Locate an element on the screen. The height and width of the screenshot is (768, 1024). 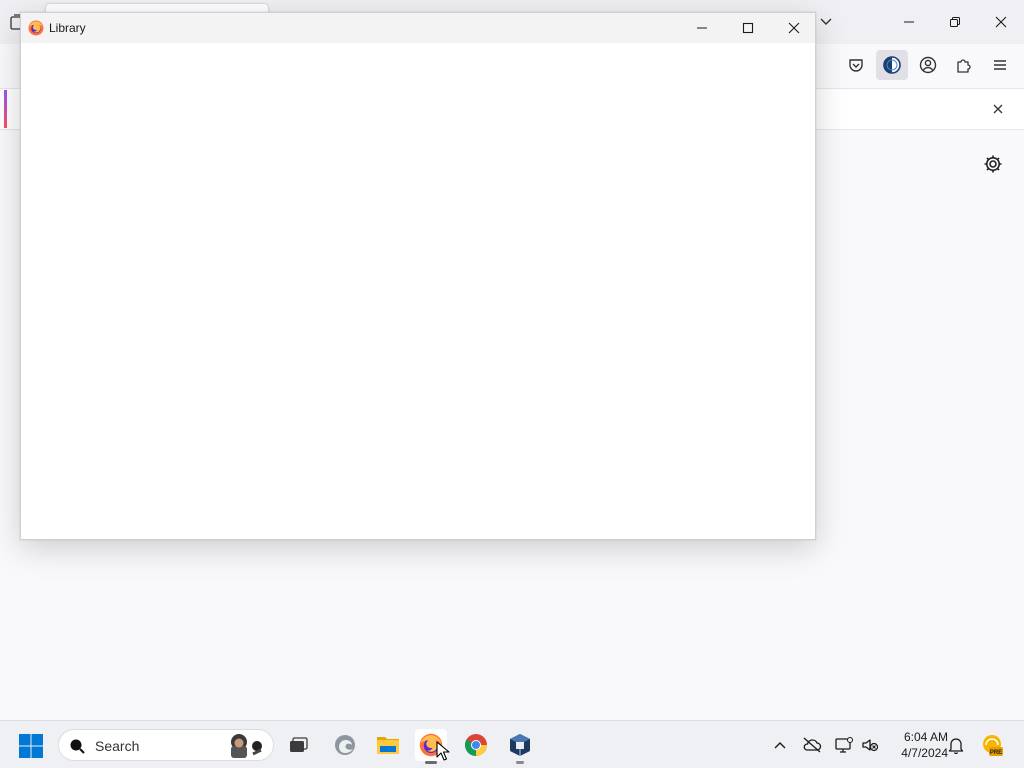
notifications-button is located at coordinates (956, 745).